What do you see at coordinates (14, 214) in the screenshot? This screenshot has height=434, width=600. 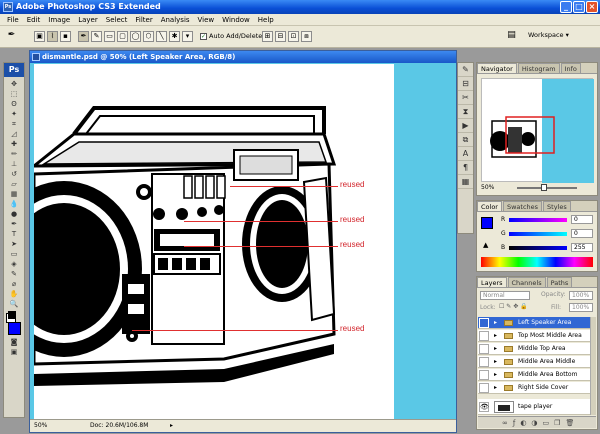 I see `dodge-tool-icon: ●` at bounding box center [14, 214].